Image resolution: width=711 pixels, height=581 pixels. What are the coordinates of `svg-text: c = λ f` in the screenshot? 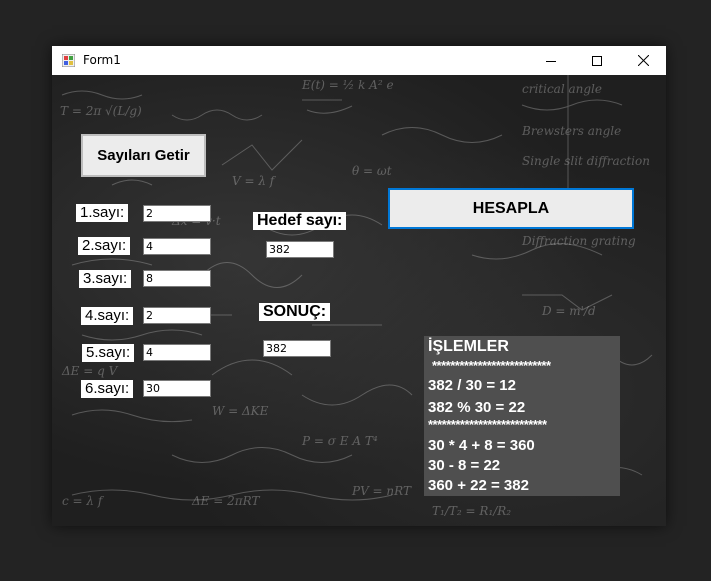 It's located at (83, 501).